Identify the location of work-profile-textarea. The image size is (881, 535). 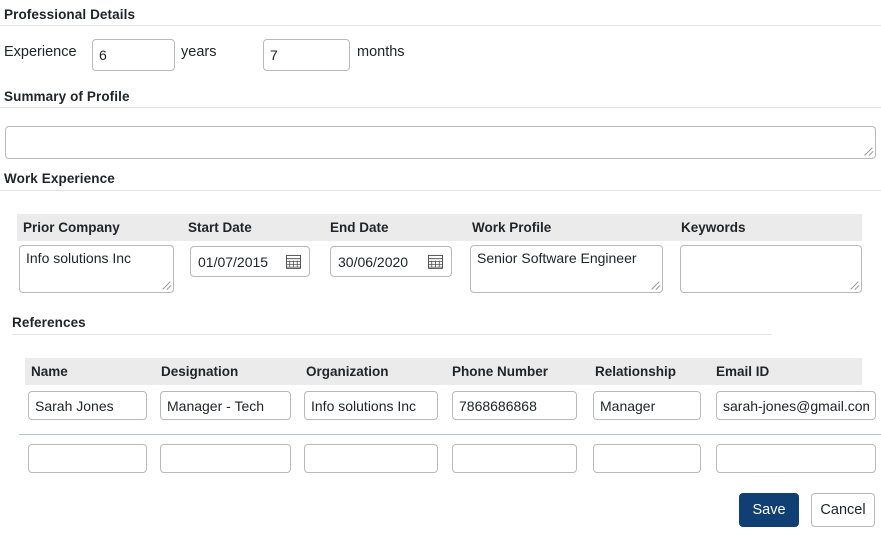
(566, 269).